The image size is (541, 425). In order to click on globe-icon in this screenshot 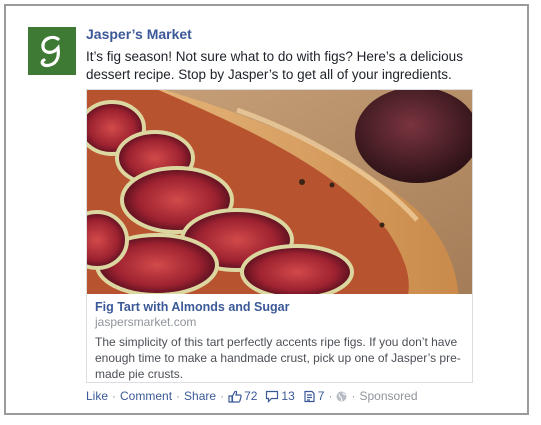, I will do `click(341, 396)`.